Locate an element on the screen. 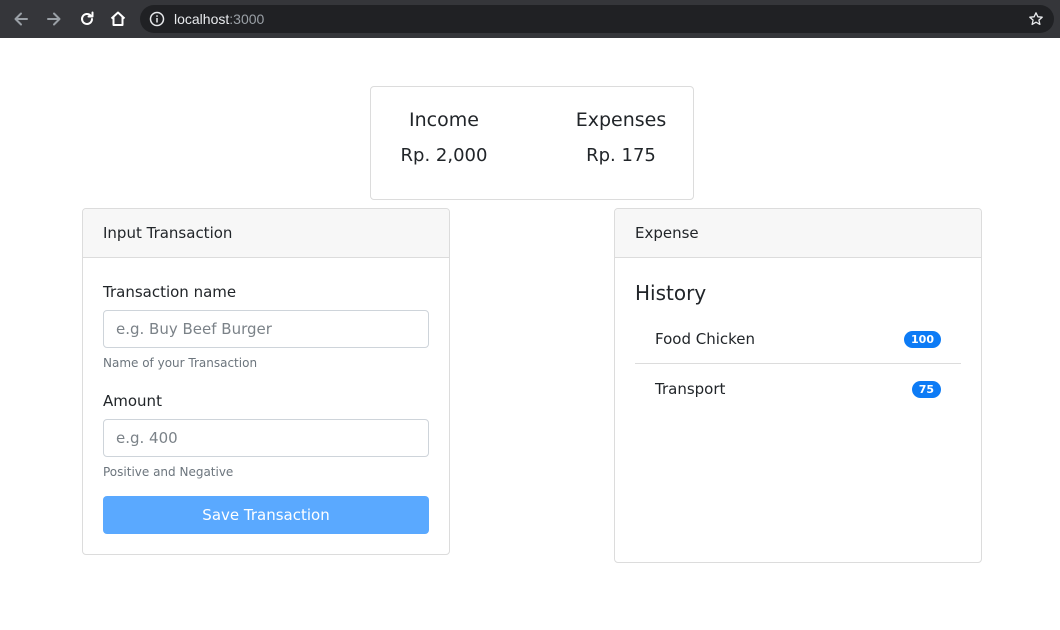 The height and width of the screenshot is (630, 1060). input-card-header: Input Transaction is located at coordinates (266, 233).